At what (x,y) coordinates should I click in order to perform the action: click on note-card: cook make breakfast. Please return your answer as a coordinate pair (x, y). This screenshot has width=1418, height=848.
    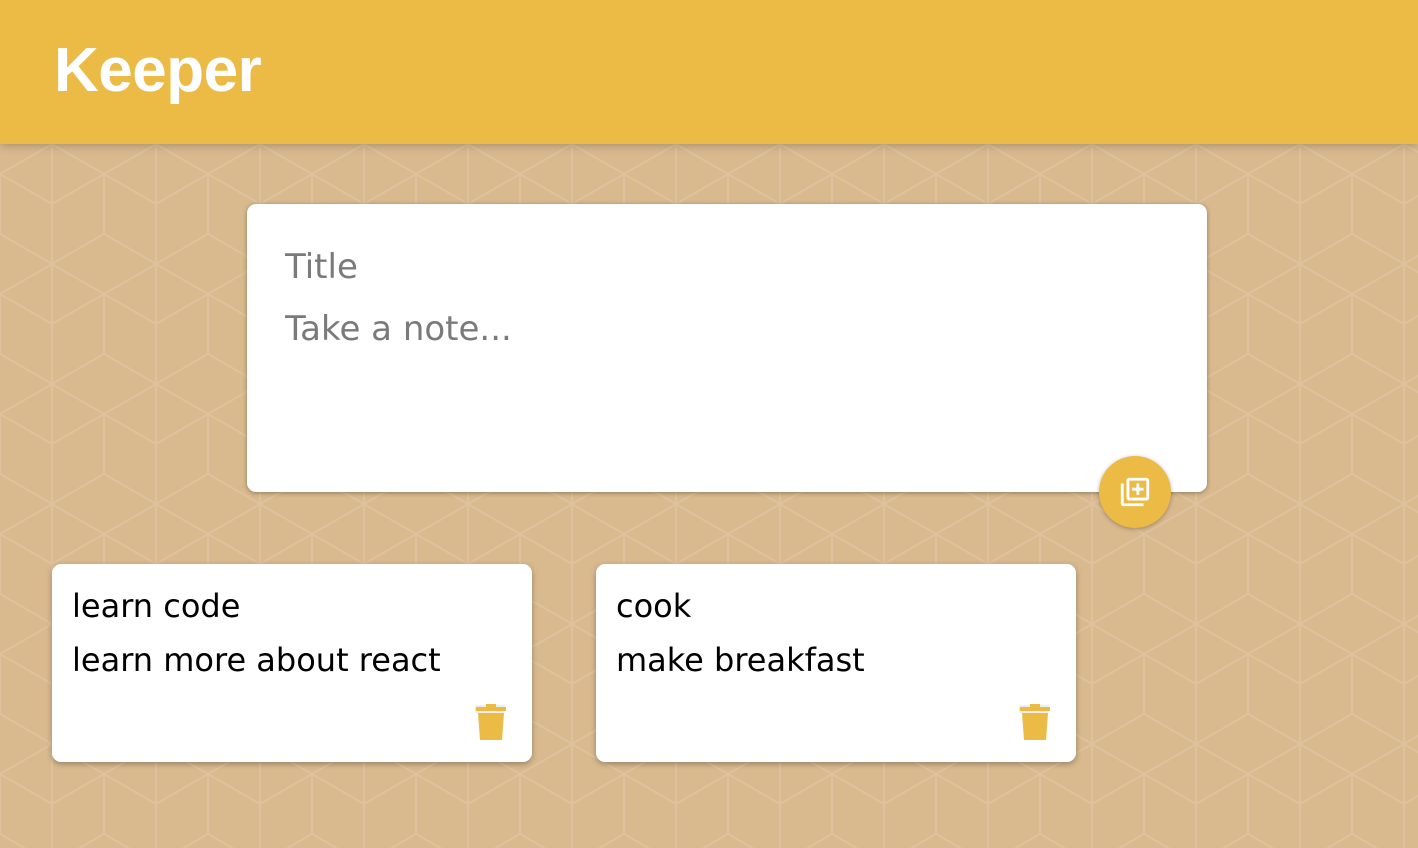
    Looking at the image, I should click on (836, 663).